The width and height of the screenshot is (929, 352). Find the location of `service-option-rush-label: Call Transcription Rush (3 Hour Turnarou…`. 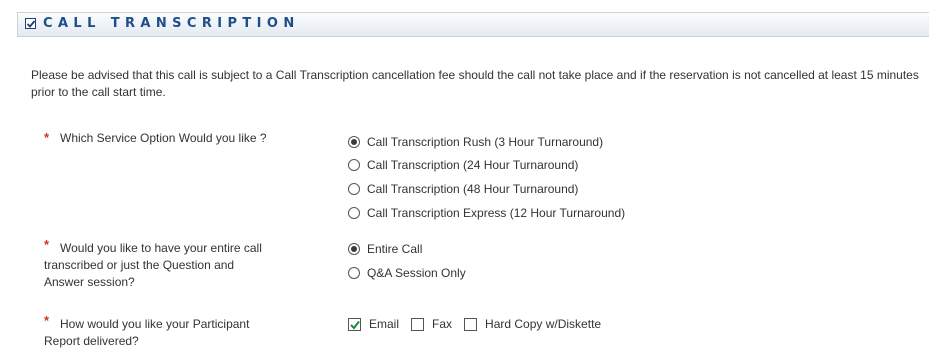

service-option-rush-label: Call Transcription Rush (3 Hour Turnarou… is located at coordinates (485, 142).